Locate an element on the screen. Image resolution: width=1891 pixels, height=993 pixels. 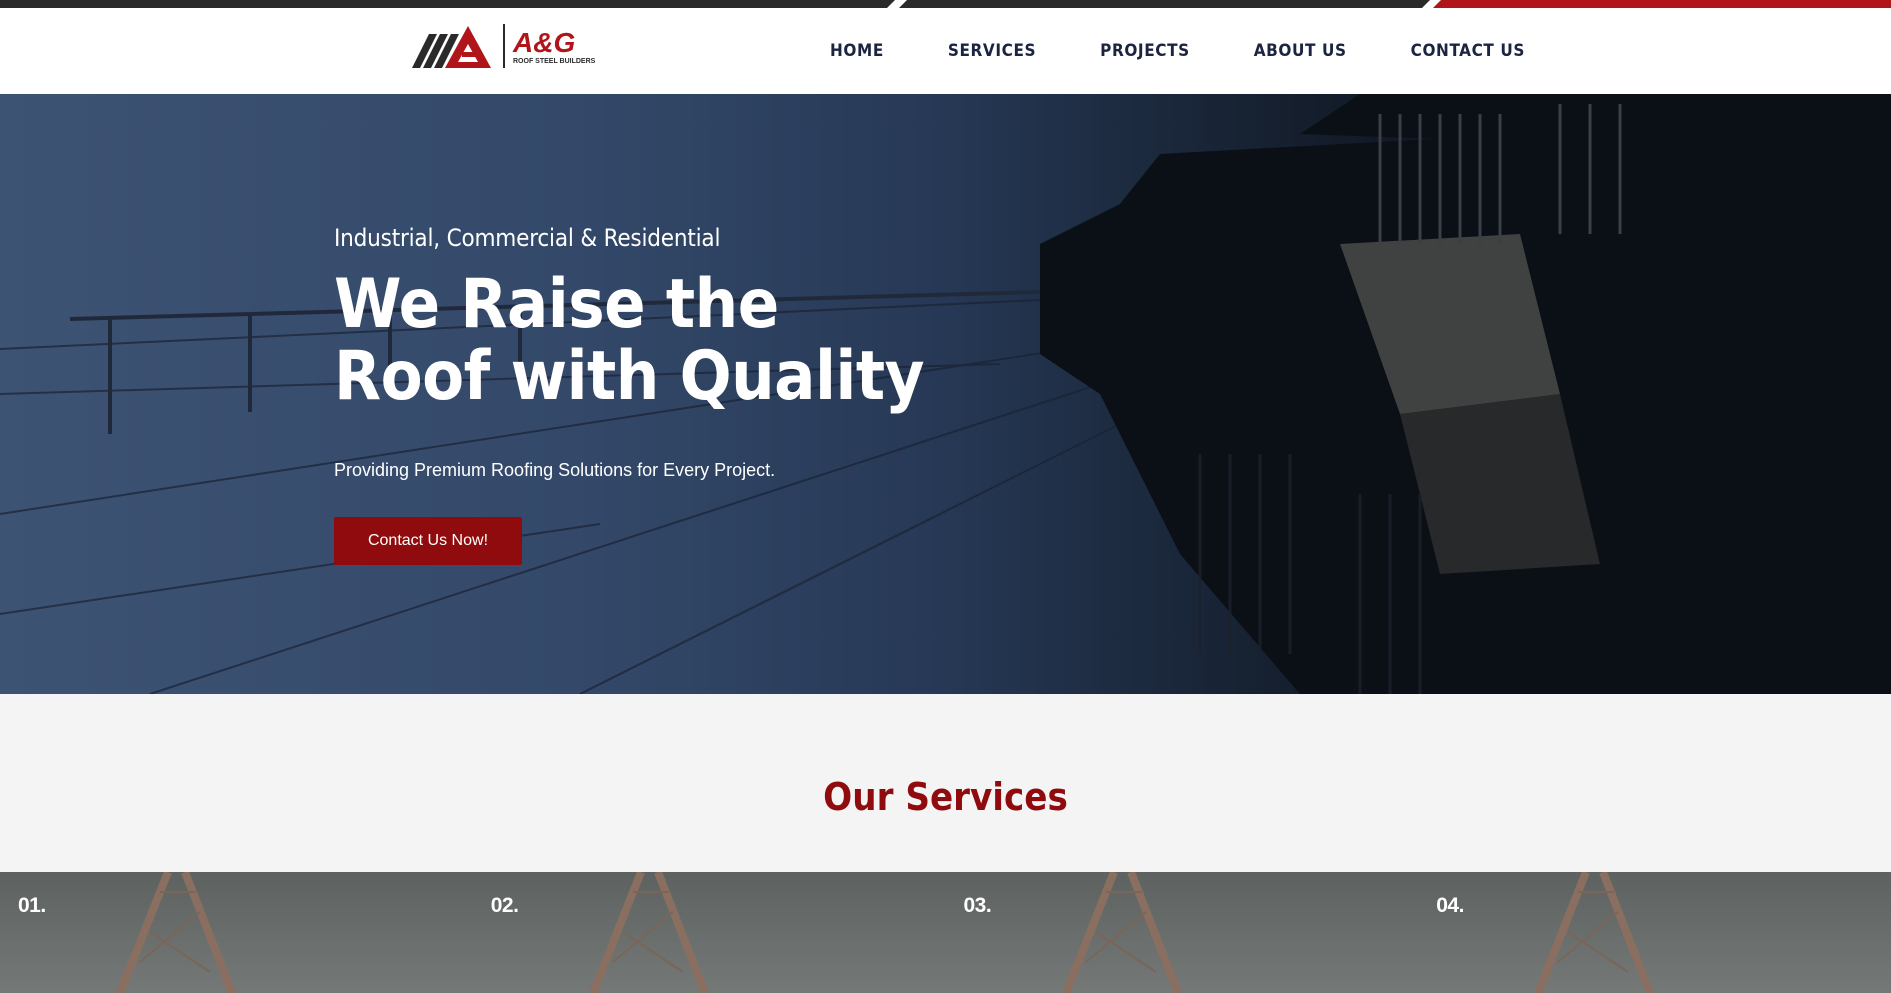
logo-tagline: ROOF STEEL BUILDERS is located at coordinates (554, 61).